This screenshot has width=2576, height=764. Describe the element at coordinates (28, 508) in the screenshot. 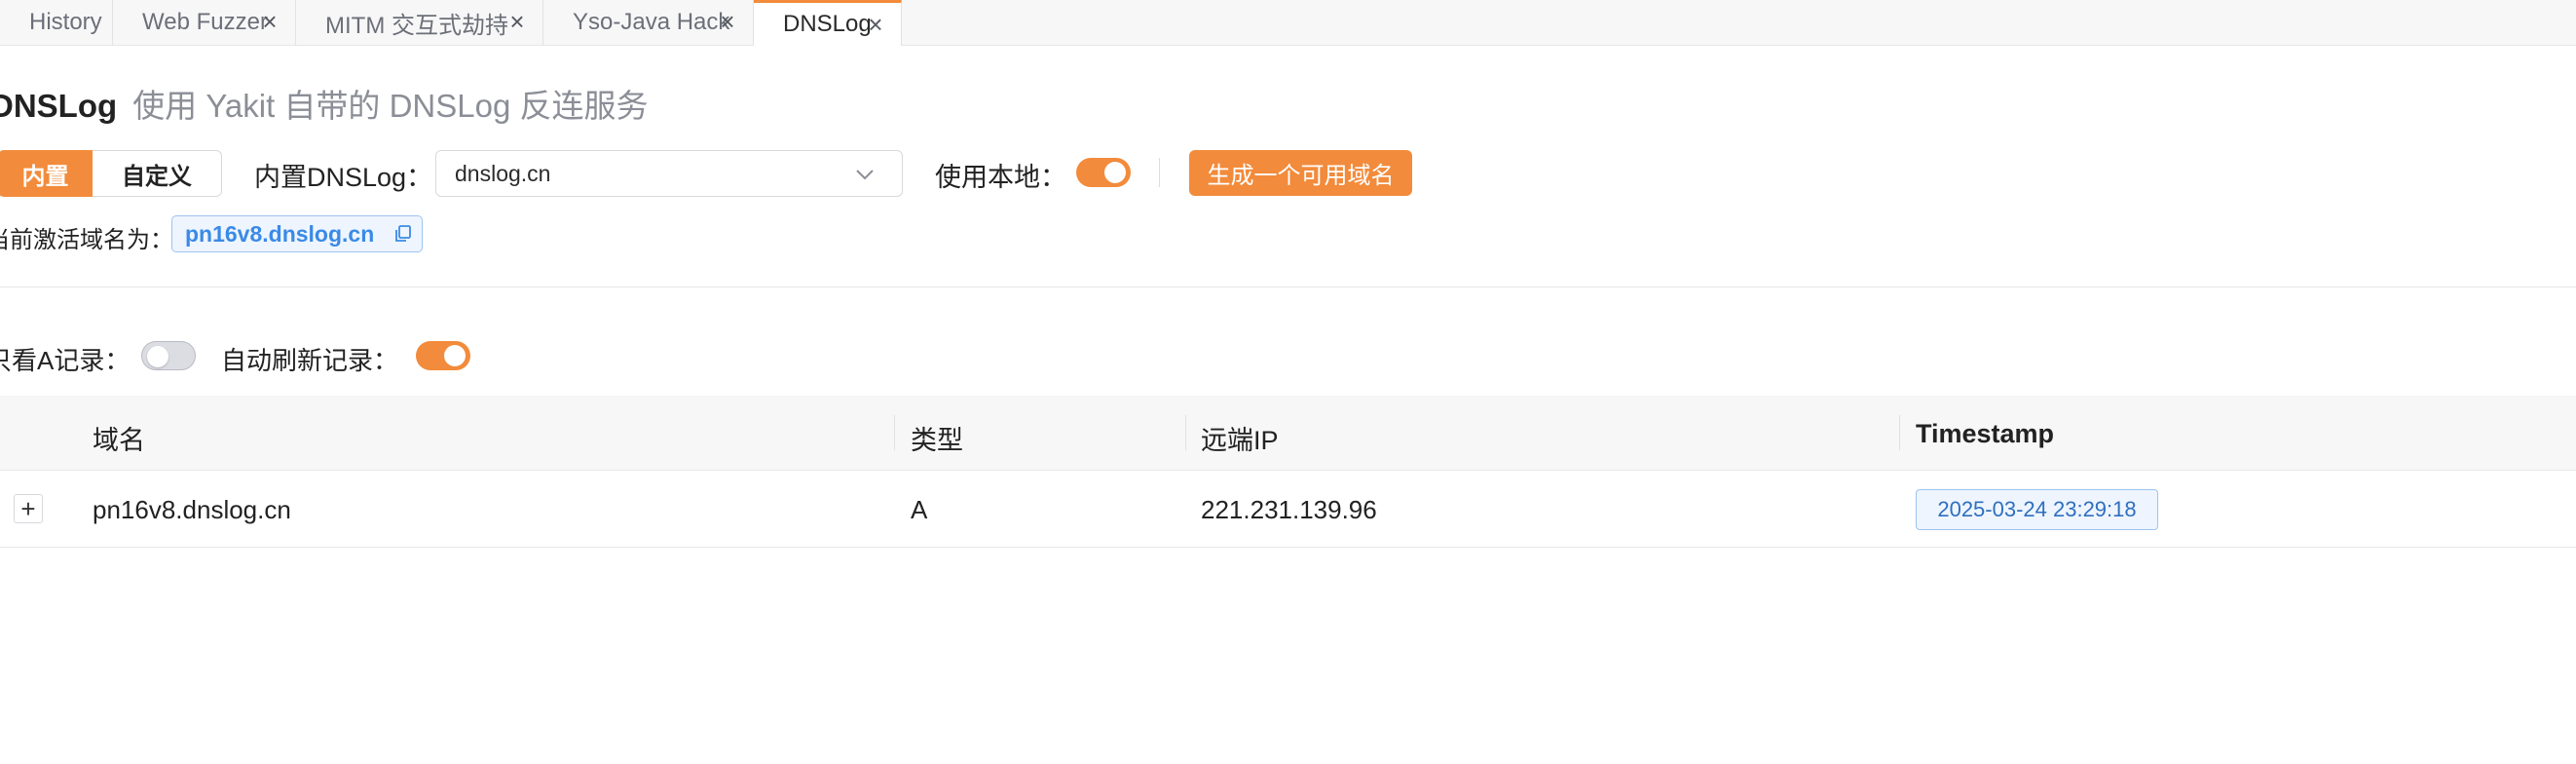

I see `plus-icon: +` at that location.